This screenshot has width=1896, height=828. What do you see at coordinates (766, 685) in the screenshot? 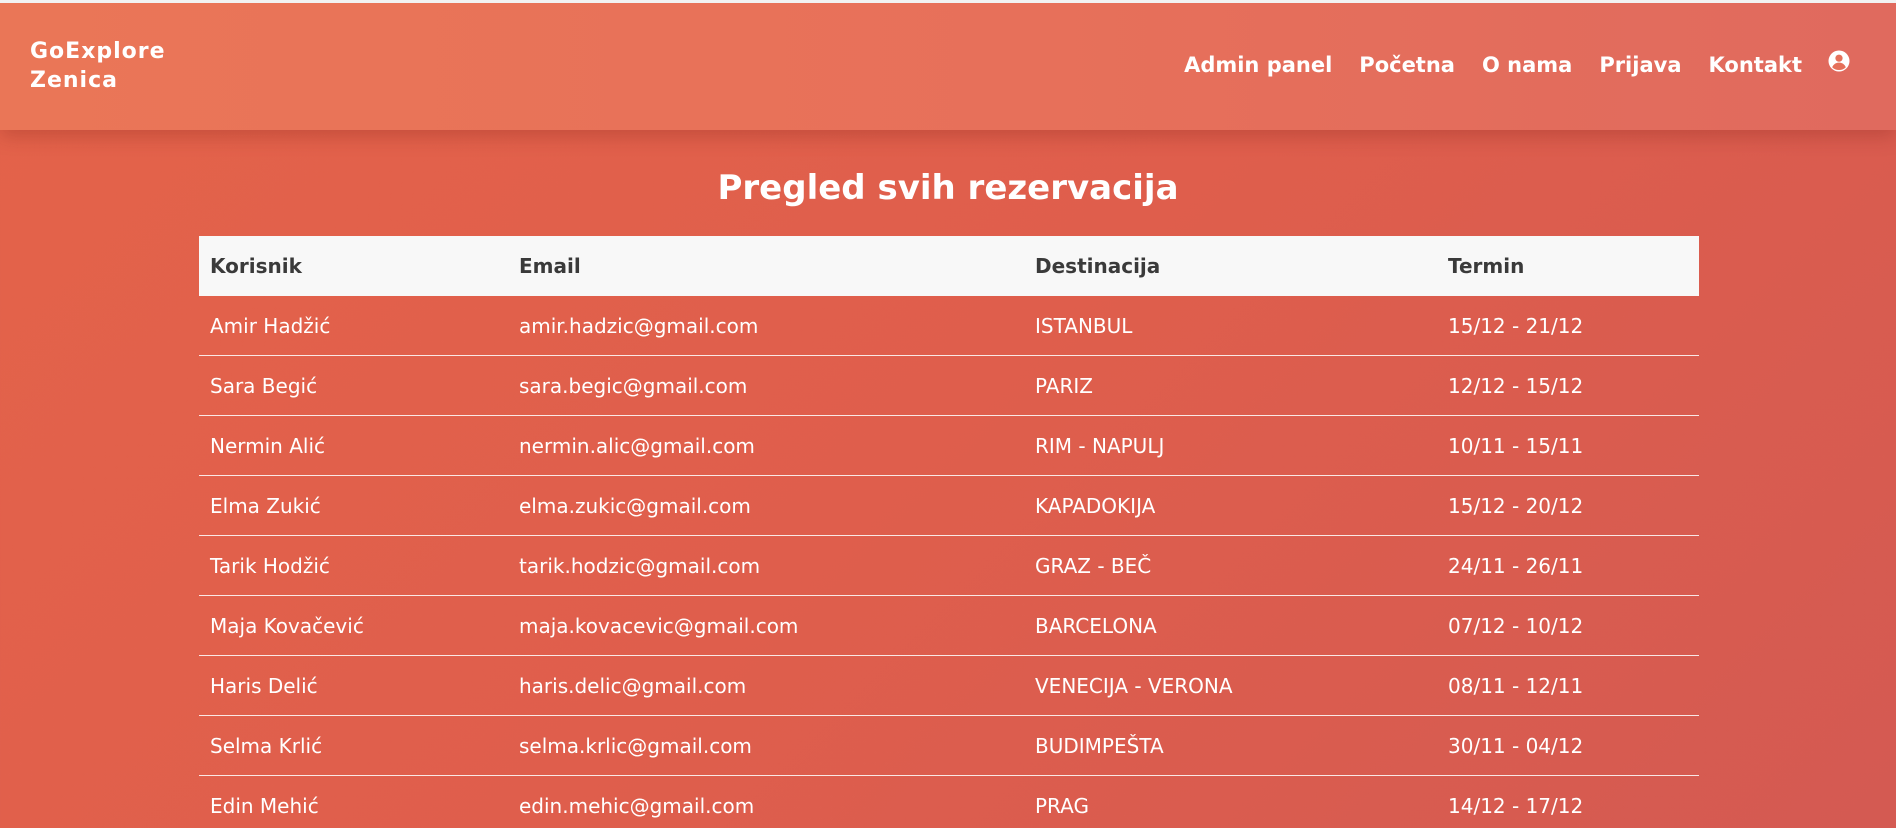
I see `cell-email: haris.delic@gmail.com` at bounding box center [766, 685].